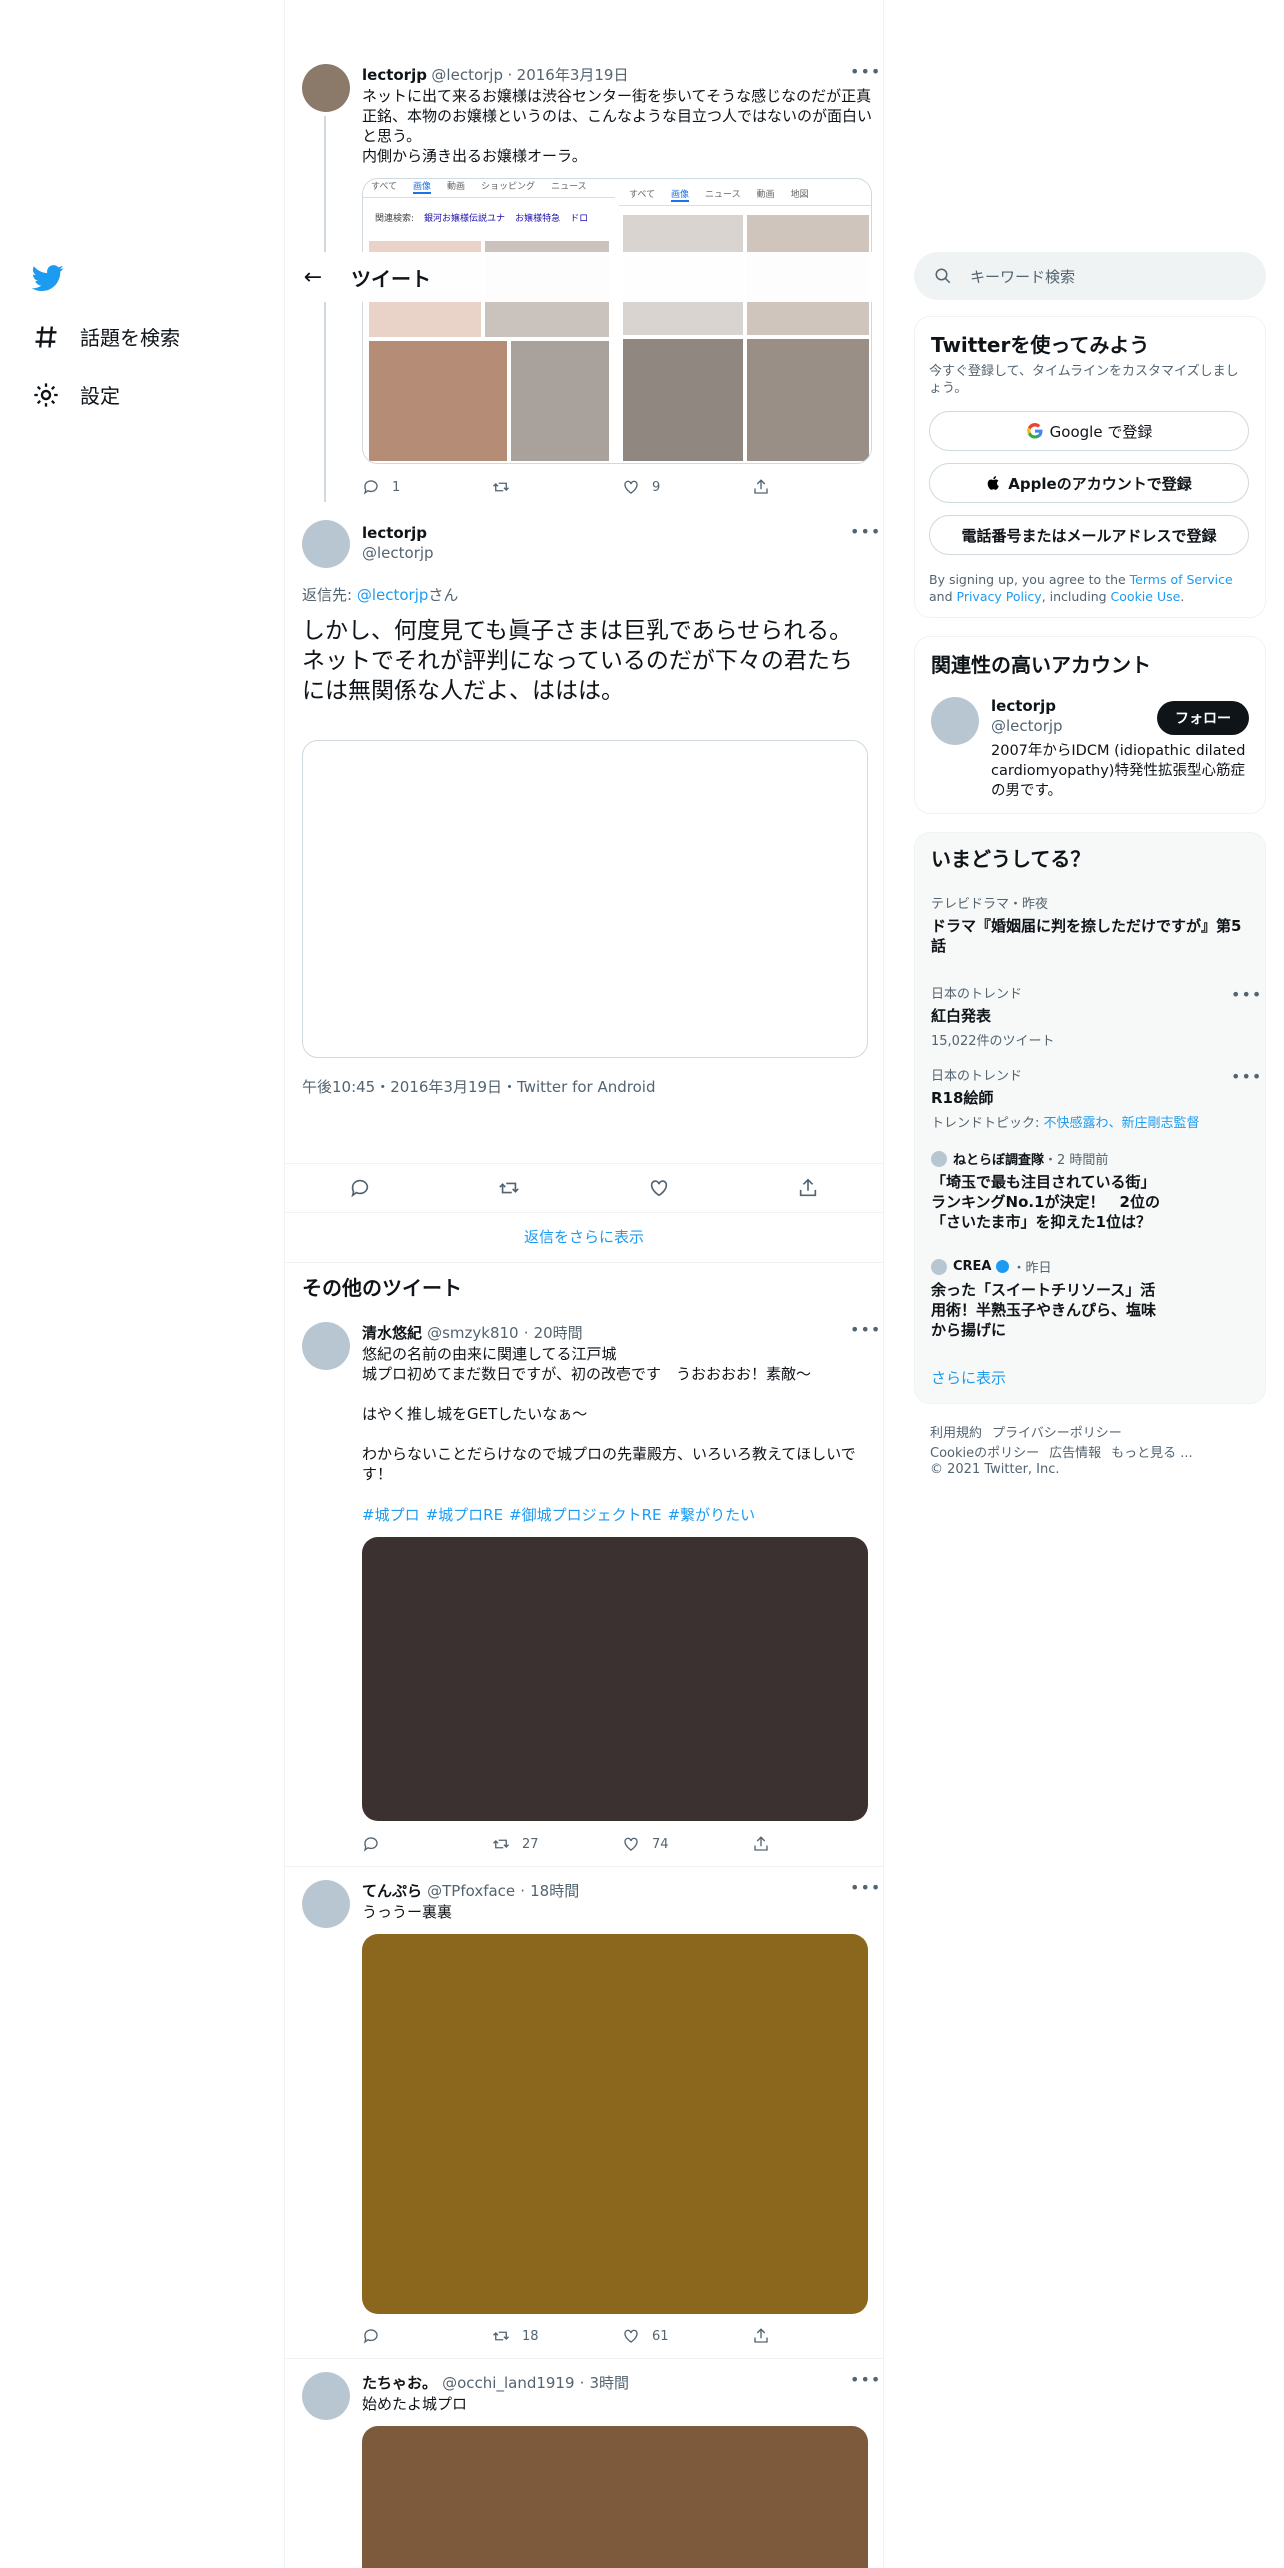 Image resolution: width=1284 pixels, height=2568 pixels. What do you see at coordinates (106, 336) in the screenshot?
I see `nav-explore: 話題を検索` at bounding box center [106, 336].